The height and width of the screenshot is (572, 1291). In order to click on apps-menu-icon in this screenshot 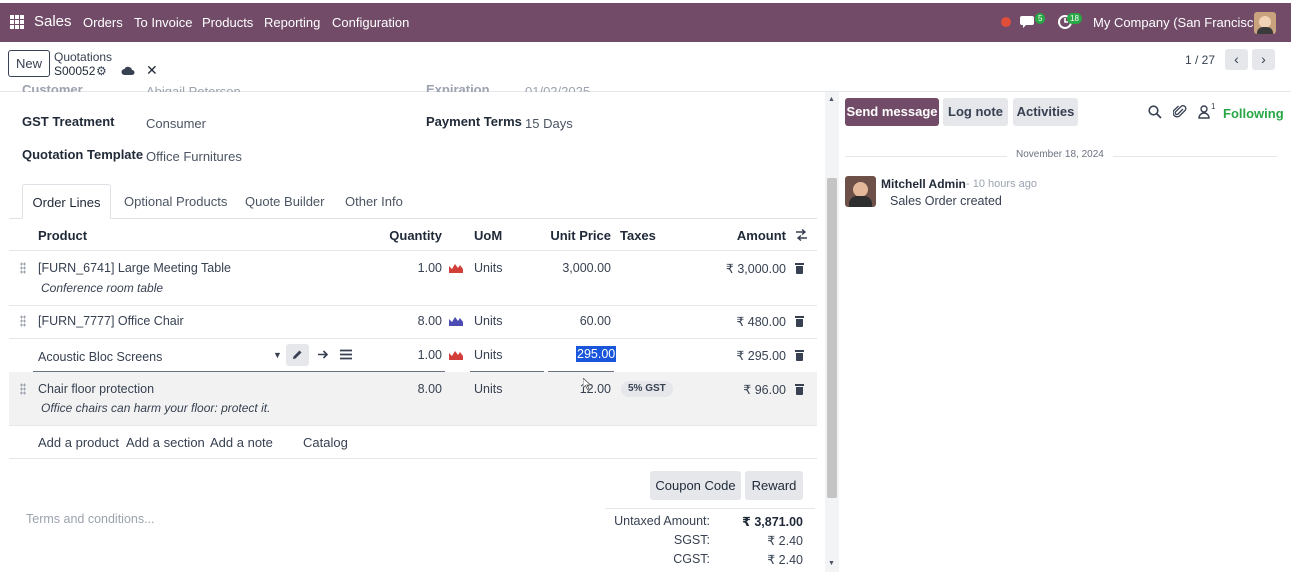, I will do `click(17, 22)`.